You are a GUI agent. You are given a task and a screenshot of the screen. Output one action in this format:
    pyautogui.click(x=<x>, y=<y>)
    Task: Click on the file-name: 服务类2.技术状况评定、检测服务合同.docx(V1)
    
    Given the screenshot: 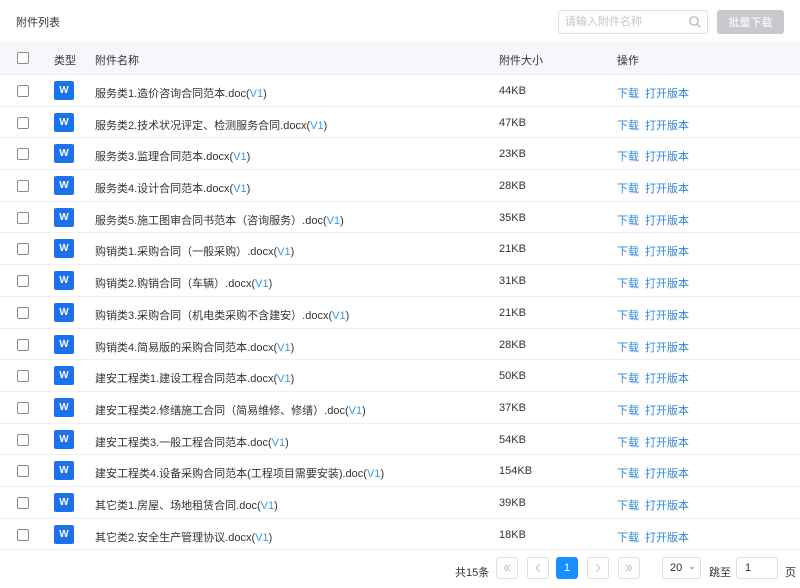 What is the action you would take?
    pyautogui.click(x=211, y=125)
    